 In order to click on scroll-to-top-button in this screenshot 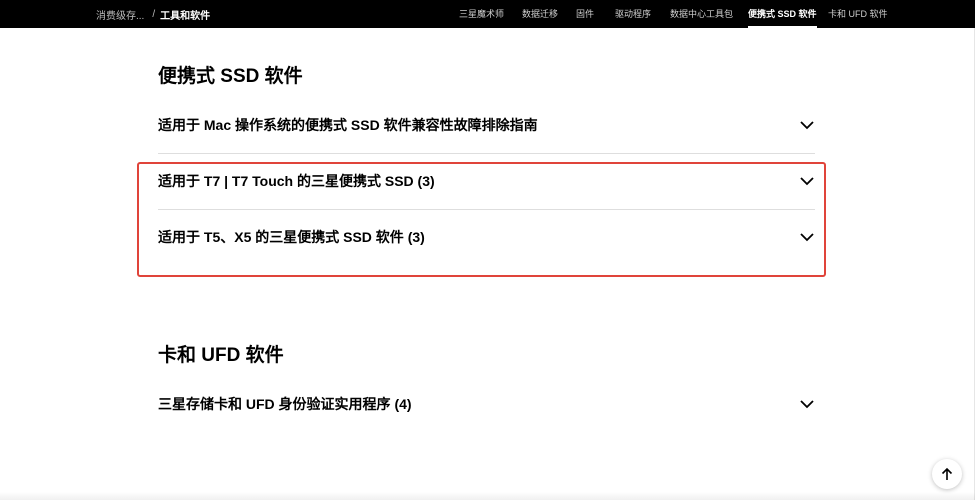, I will do `click(947, 474)`.